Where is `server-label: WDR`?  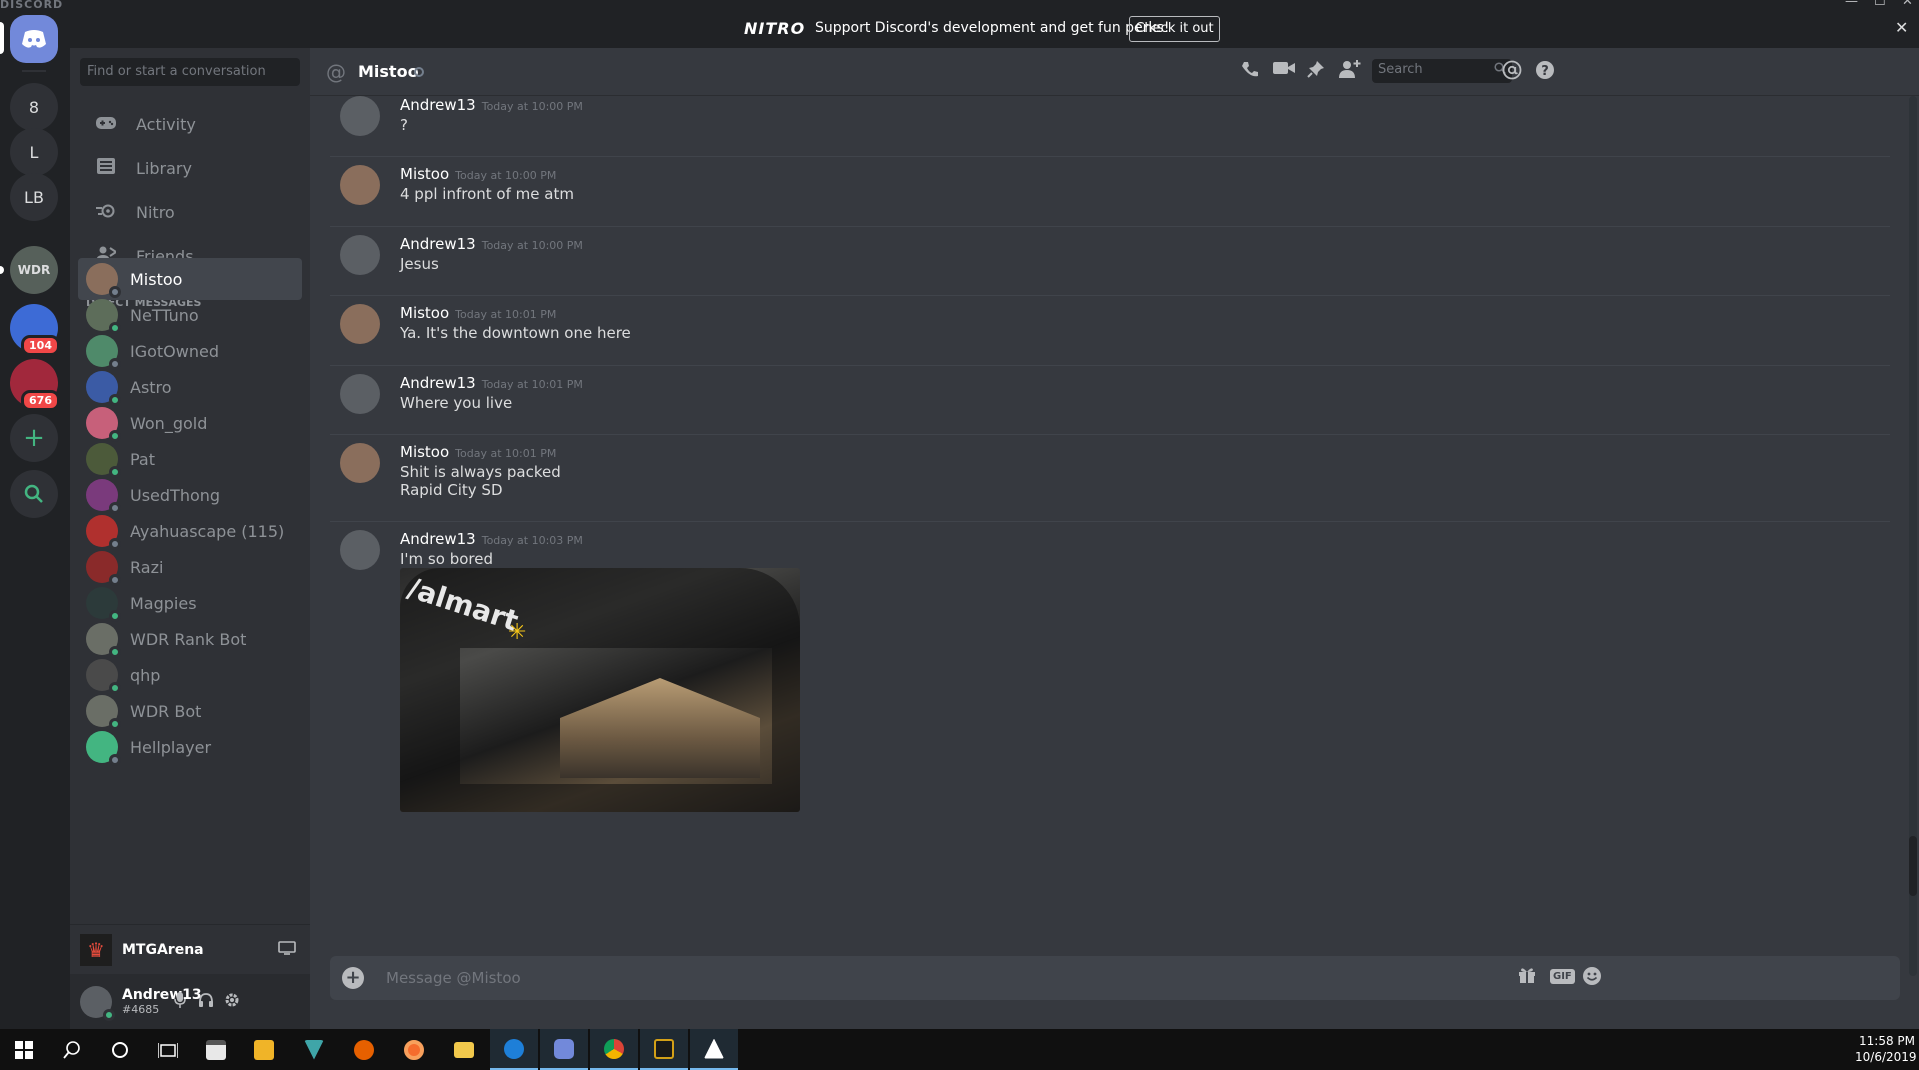
server-label: WDR is located at coordinates (34, 270).